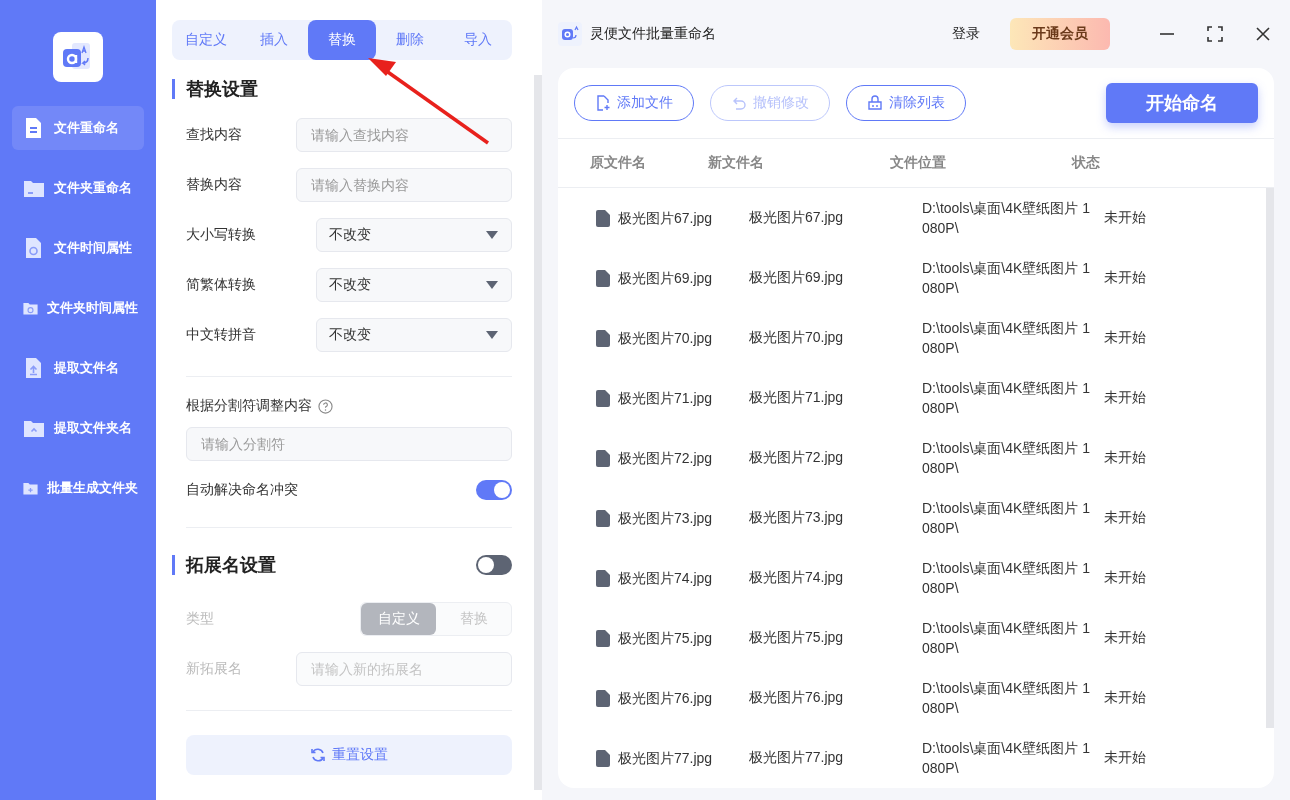 The height and width of the screenshot is (800, 1290). Describe the element at coordinates (200, 619) in the screenshot. I see `field-label: 类型` at that location.